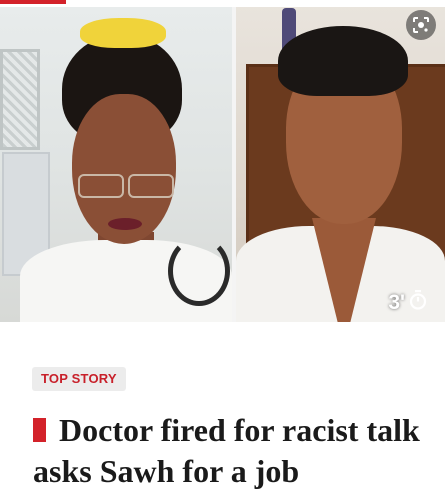 This screenshot has height=500, width=445. I want to click on video-duration: 3', so click(407, 303).